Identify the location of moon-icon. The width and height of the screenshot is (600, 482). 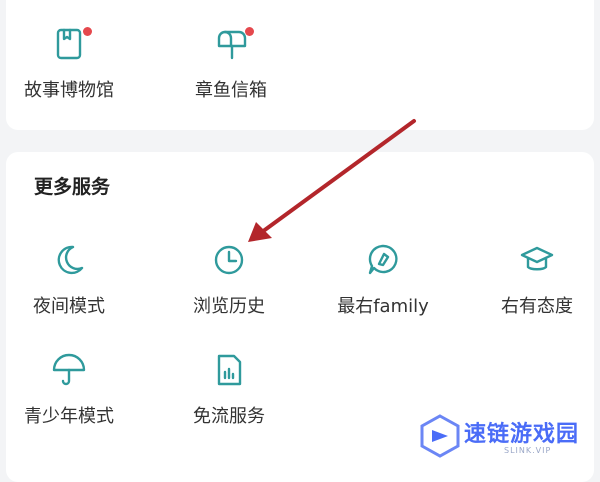
(69, 260).